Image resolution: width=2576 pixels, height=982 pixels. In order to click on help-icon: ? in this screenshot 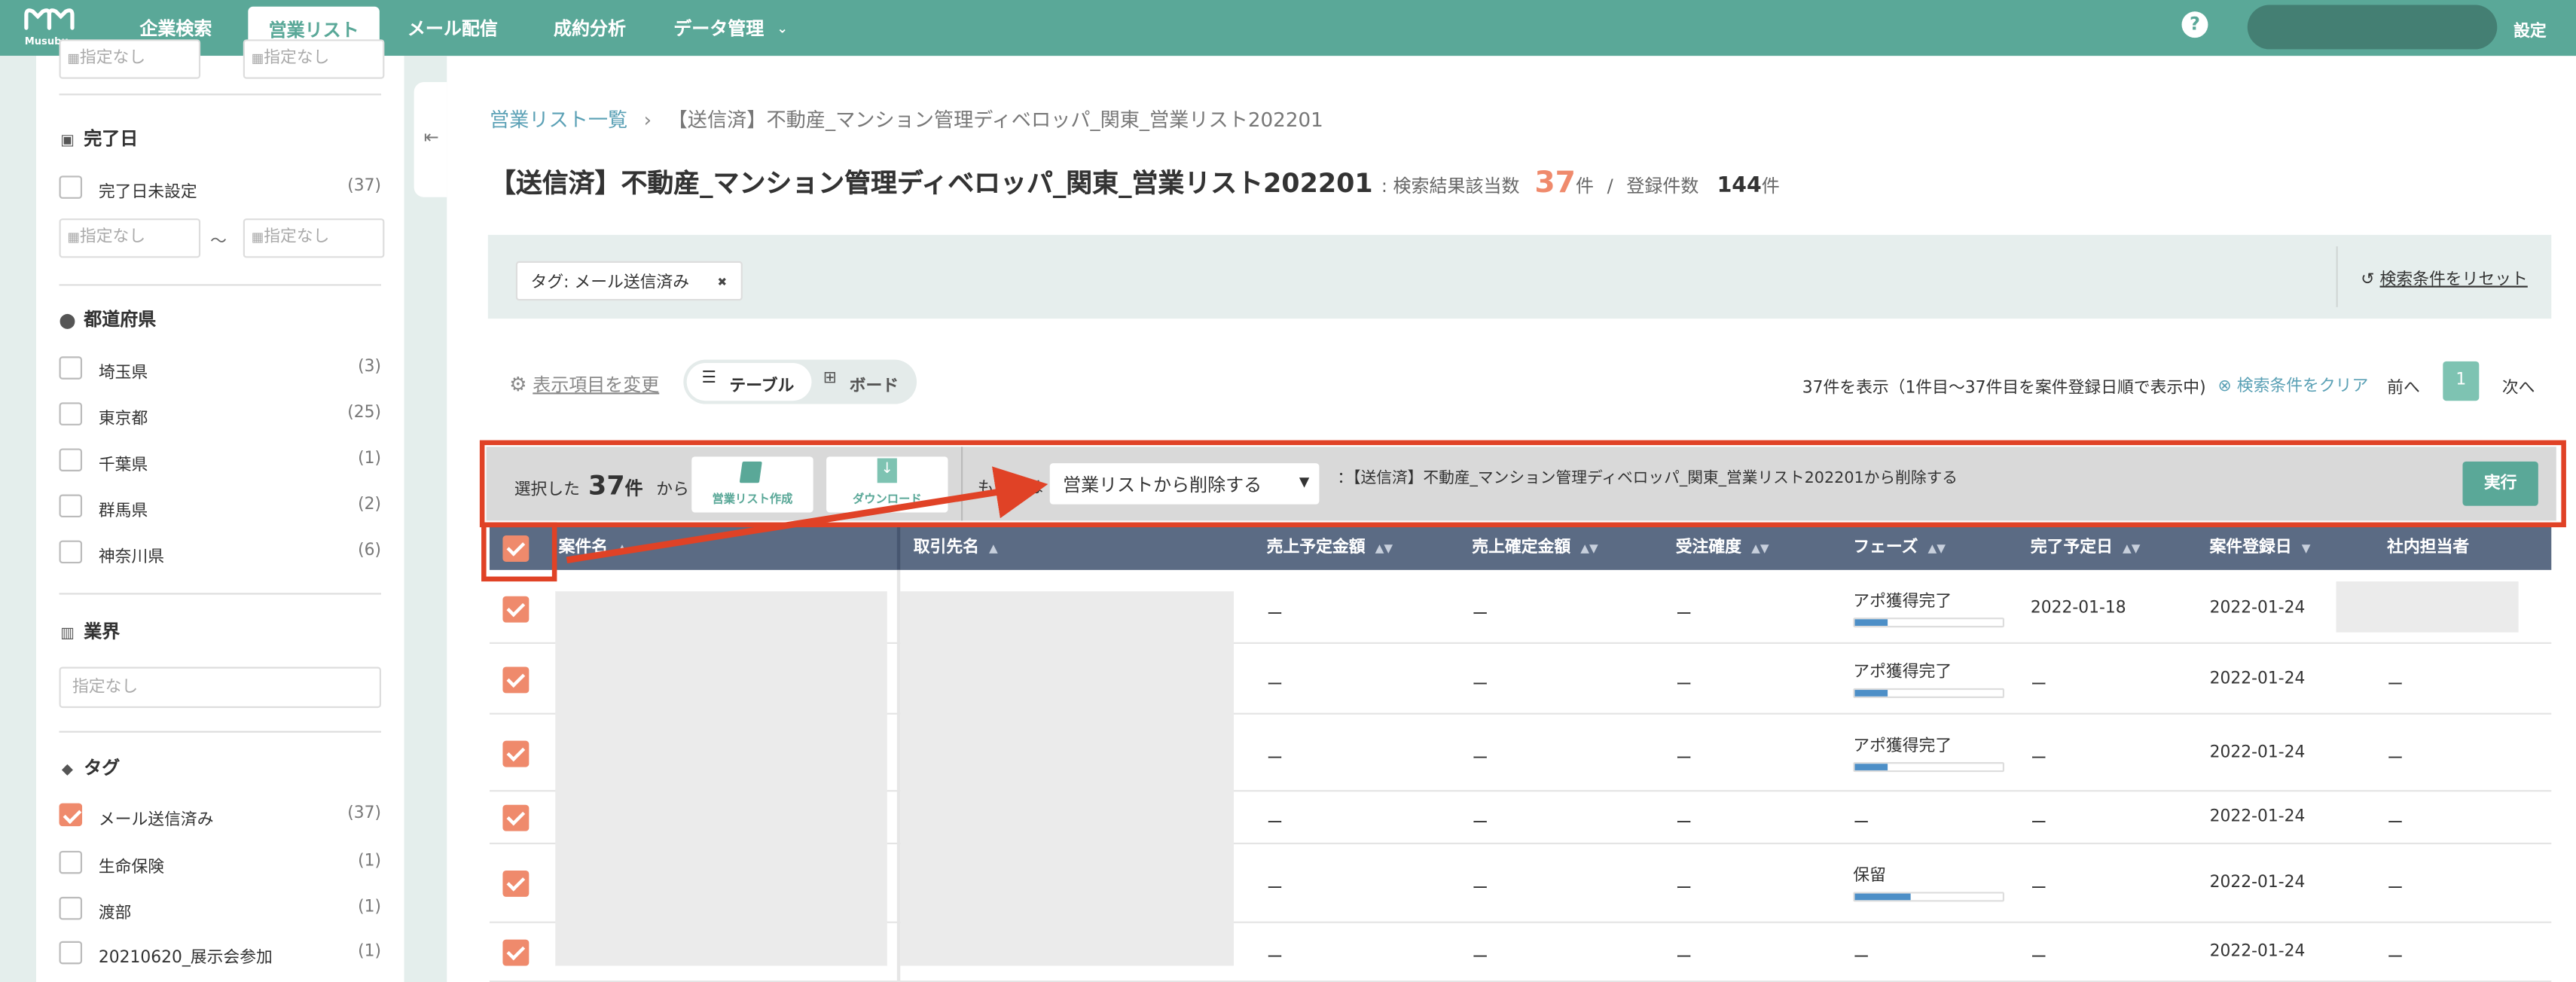, I will do `click(2195, 24)`.